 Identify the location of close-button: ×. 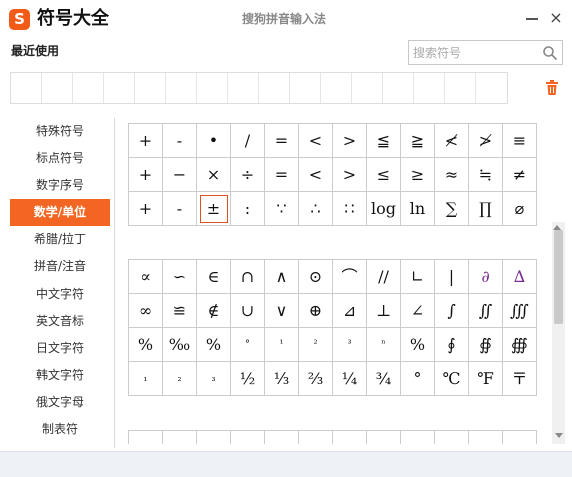
(556, 18).